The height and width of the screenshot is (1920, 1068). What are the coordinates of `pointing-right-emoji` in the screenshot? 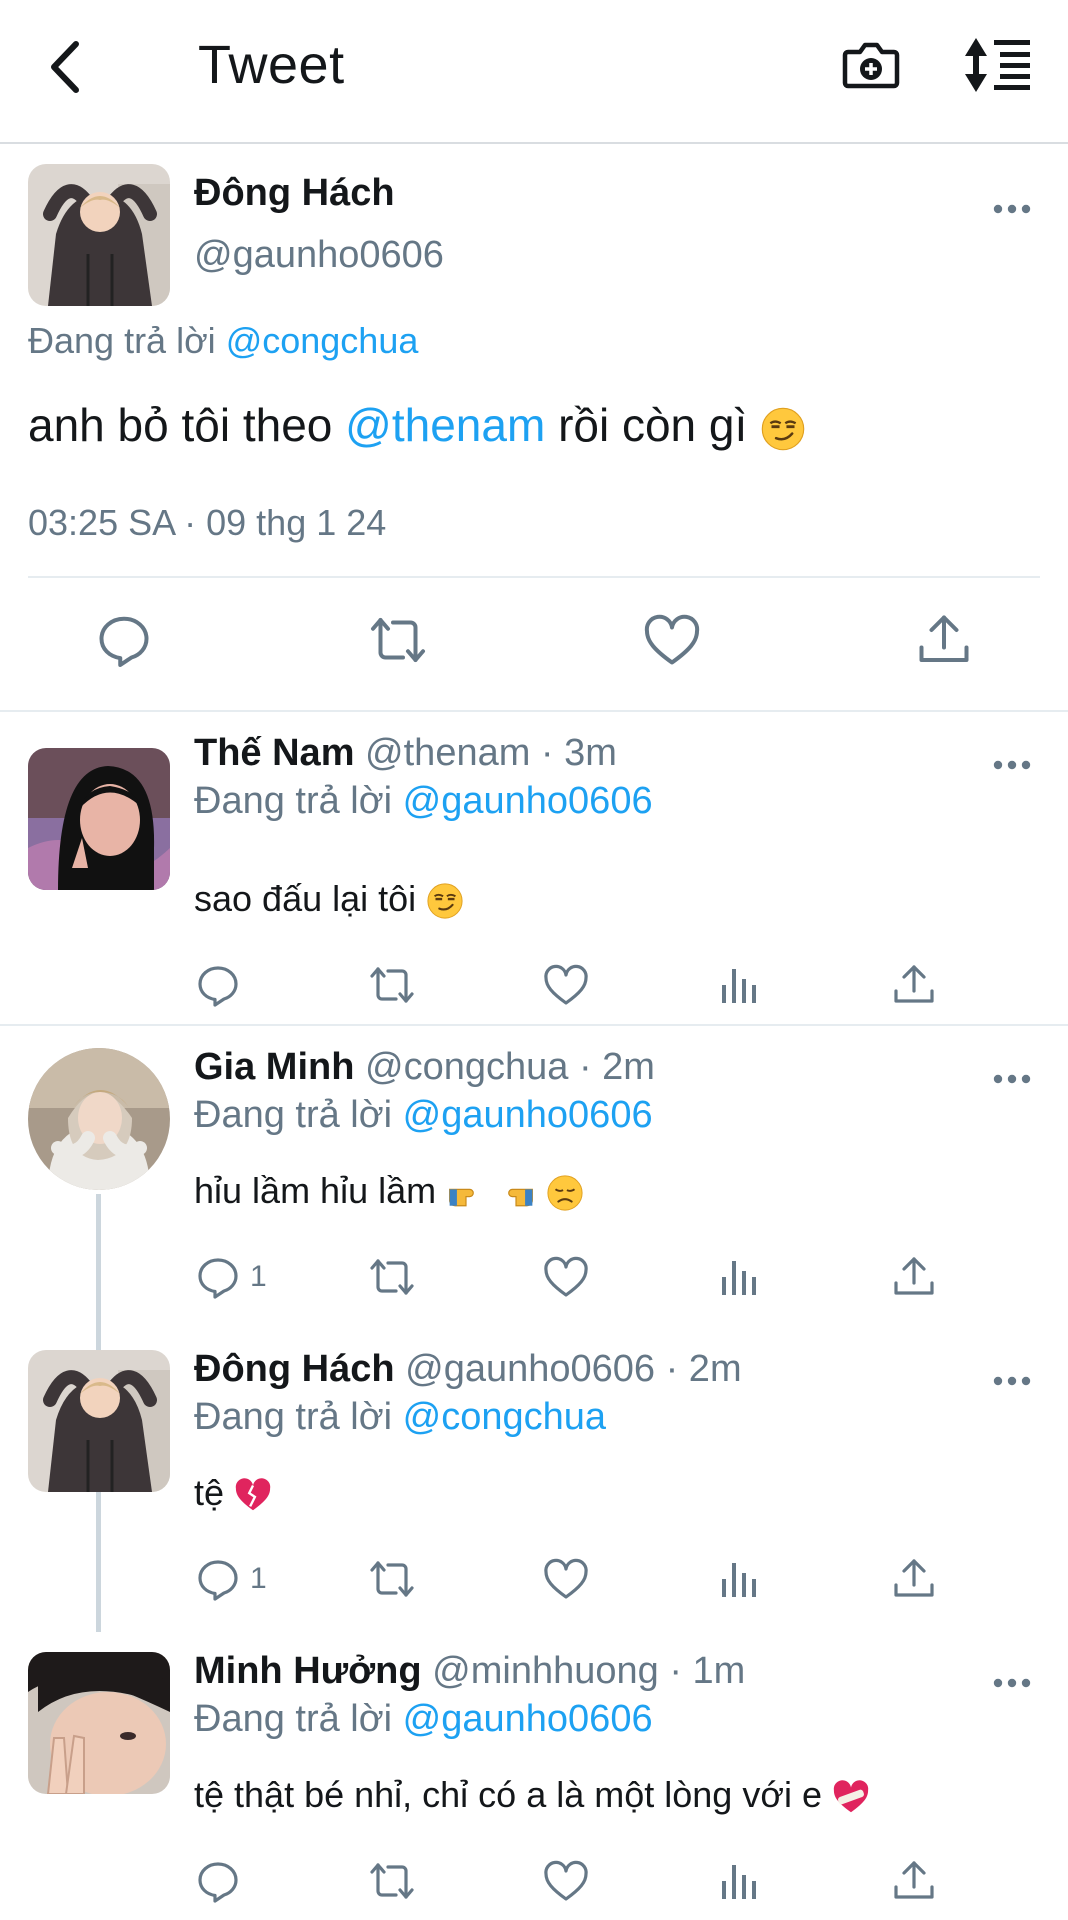 It's located at (466, 1193).